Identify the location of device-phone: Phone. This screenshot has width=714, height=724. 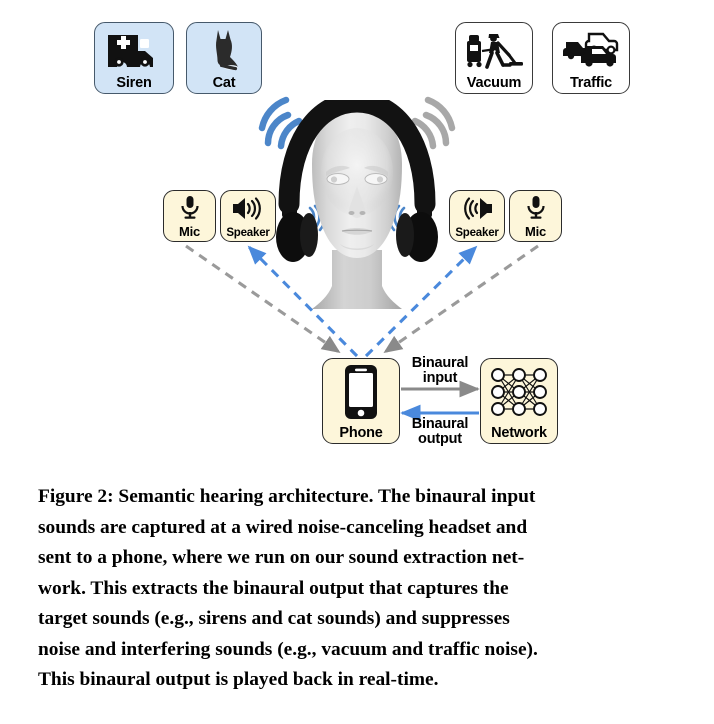
(361, 401).